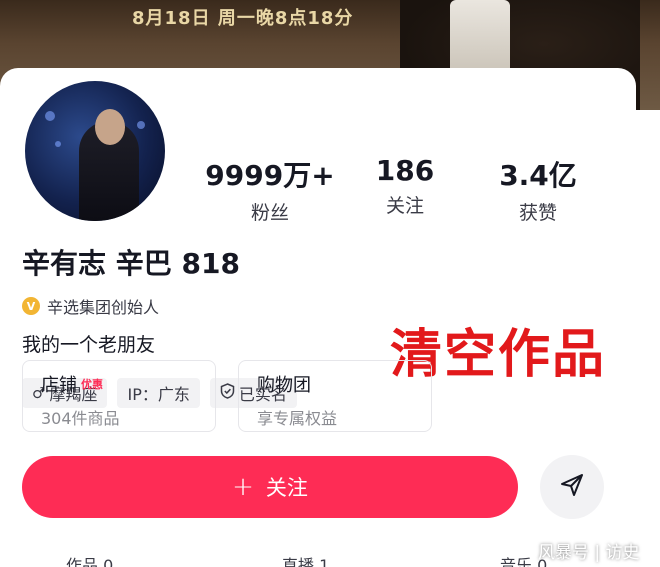 The width and height of the screenshot is (660, 567). I want to click on shopping-group-title: 购物团, so click(284, 385).